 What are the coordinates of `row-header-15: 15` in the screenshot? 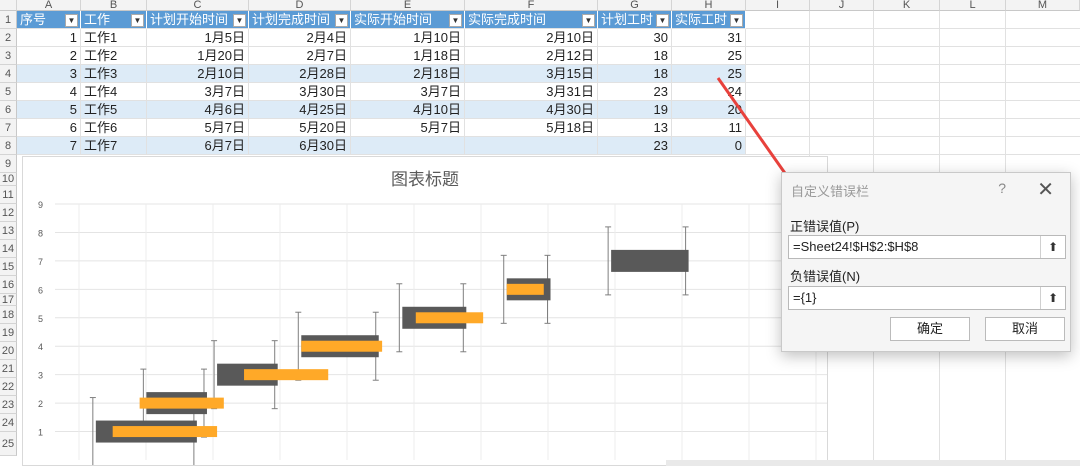 It's located at (8, 267).